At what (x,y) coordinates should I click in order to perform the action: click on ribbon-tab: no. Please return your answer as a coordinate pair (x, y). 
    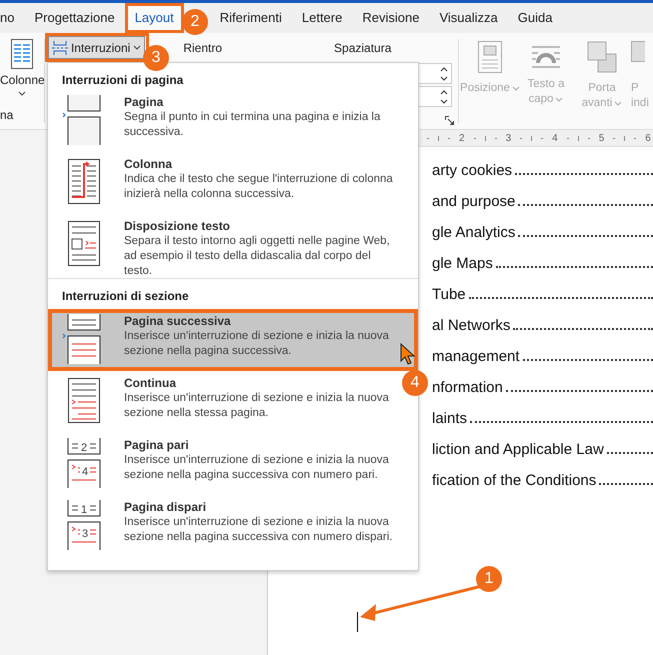
    Looking at the image, I should click on (12, 18).